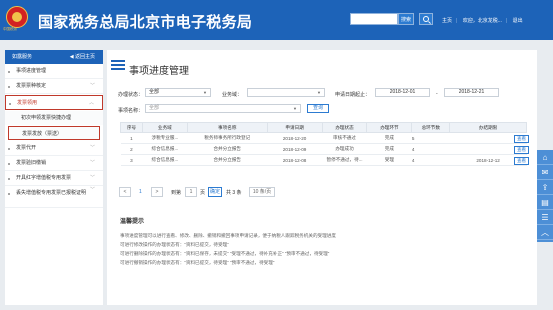  Describe the element at coordinates (406, 19) in the screenshot. I see `search-button: 搜索` at that location.